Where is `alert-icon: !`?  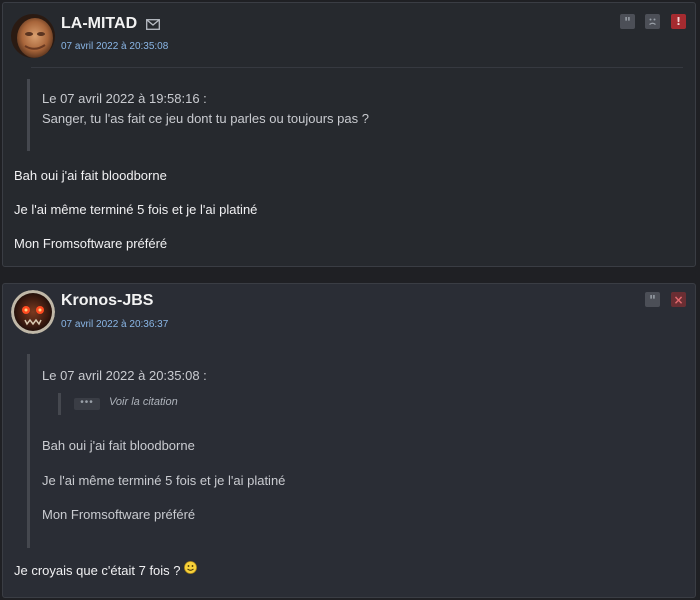 alert-icon: ! is located at coordinates (678, 21).